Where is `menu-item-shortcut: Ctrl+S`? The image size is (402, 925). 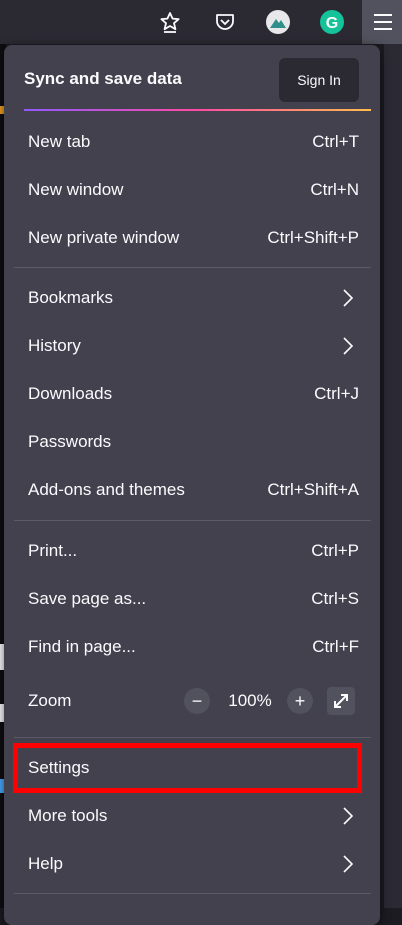
menu-item-shortcut: Ctrl+S is located at coordinates (335, 598).